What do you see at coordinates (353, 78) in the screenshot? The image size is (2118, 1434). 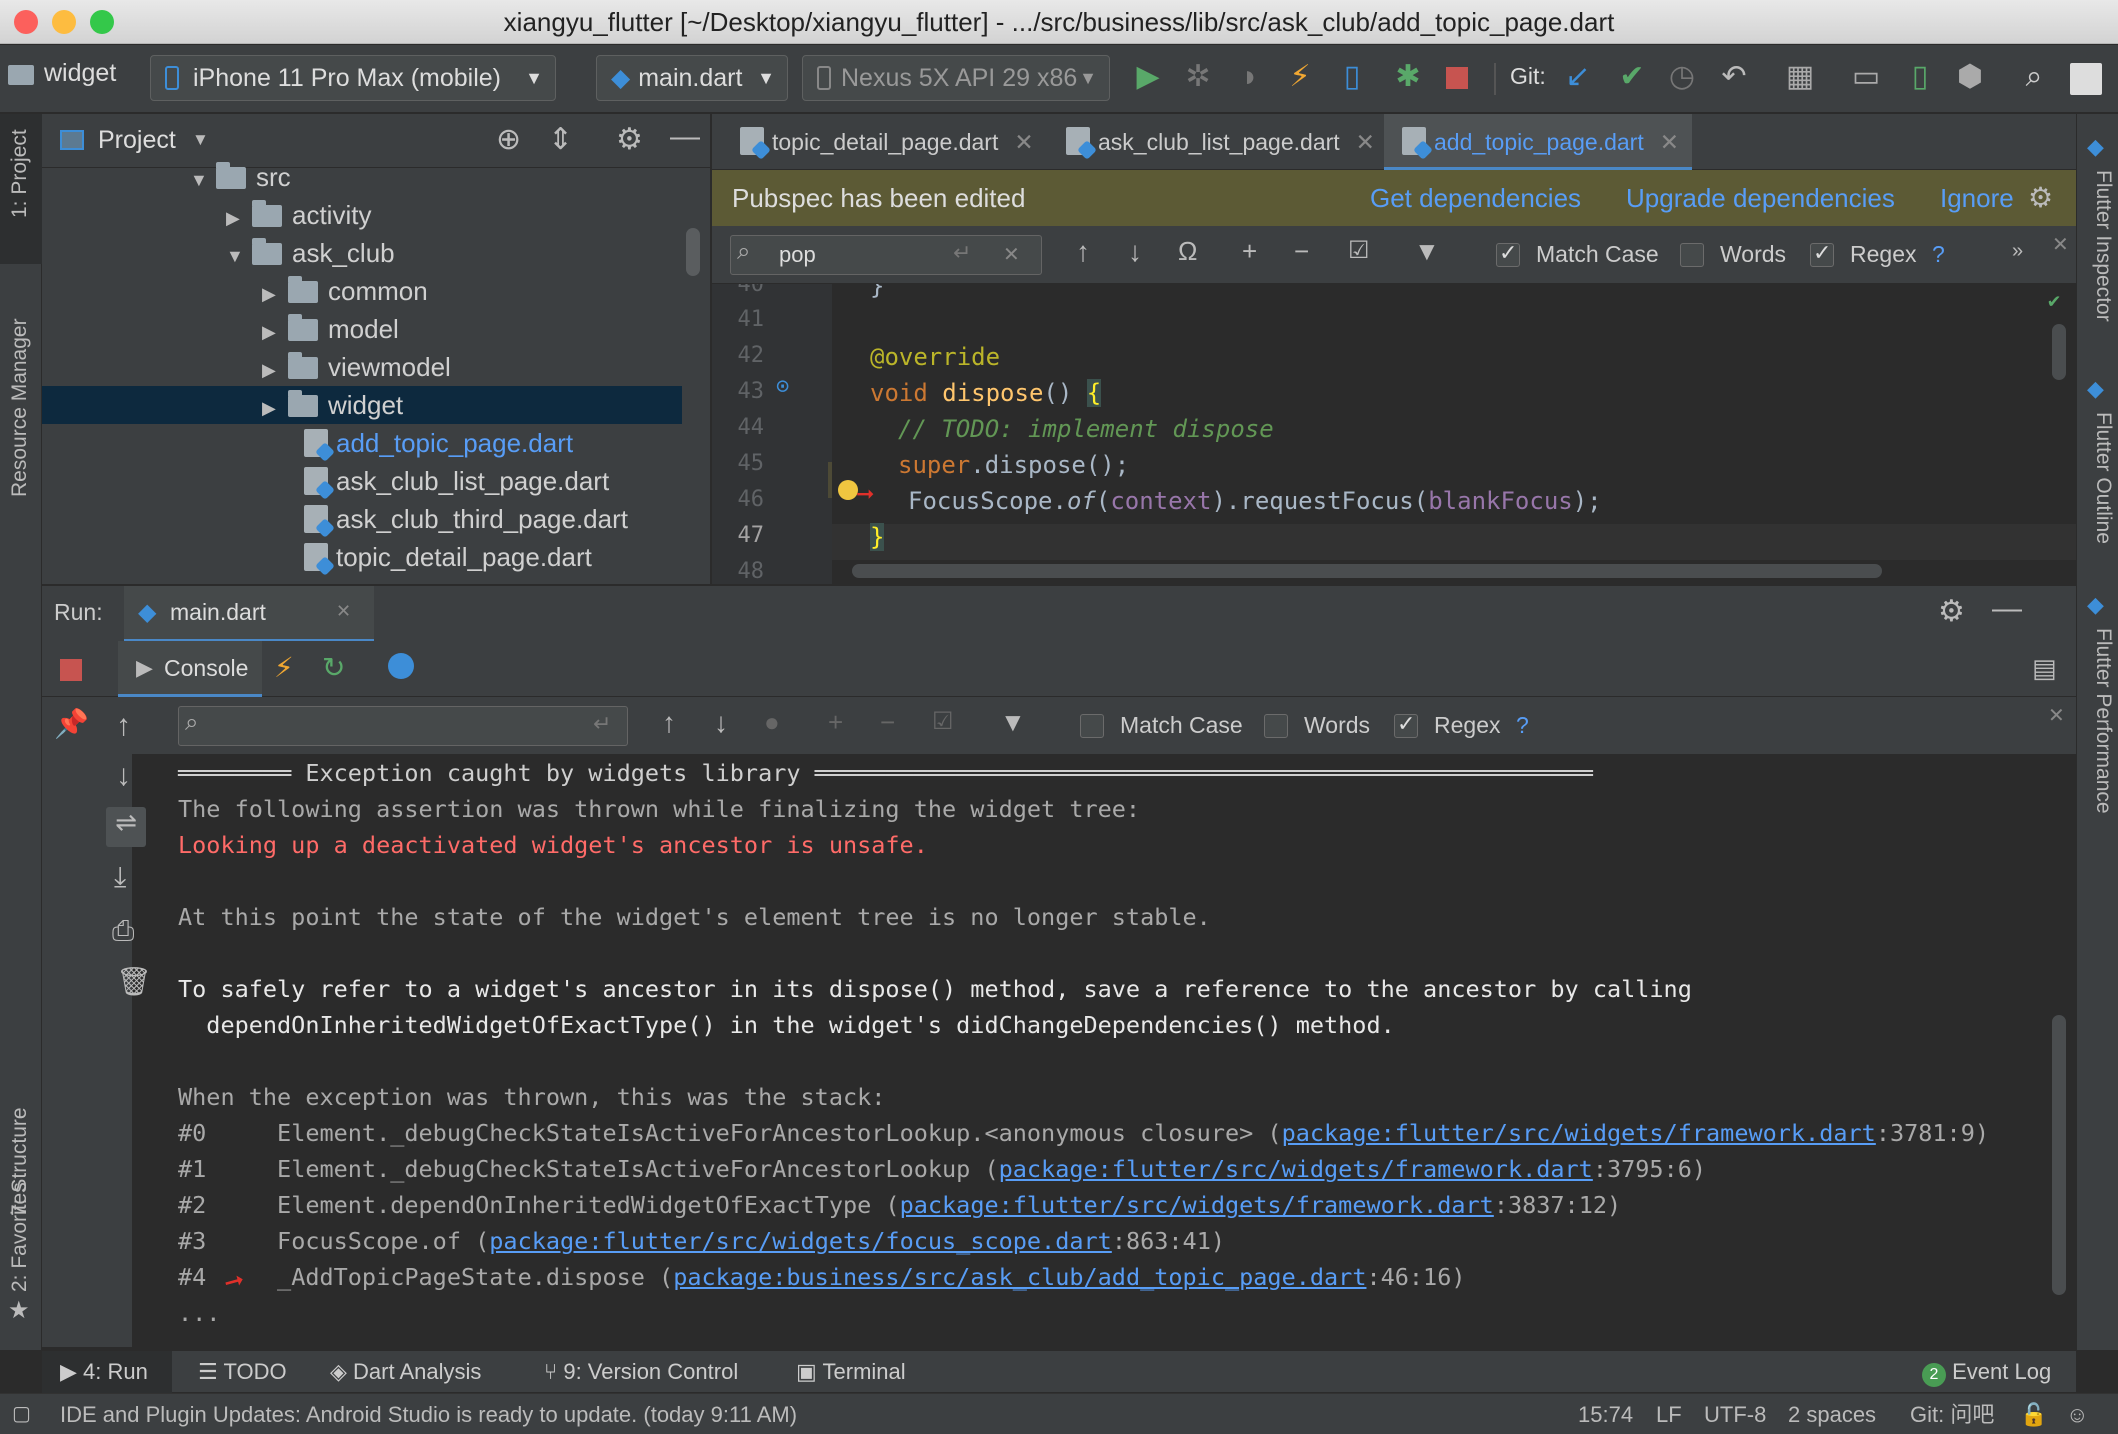 I see `device-selector: iPhone 11 Pro Max (mobile) ▼` at bounding box center [353, 78].